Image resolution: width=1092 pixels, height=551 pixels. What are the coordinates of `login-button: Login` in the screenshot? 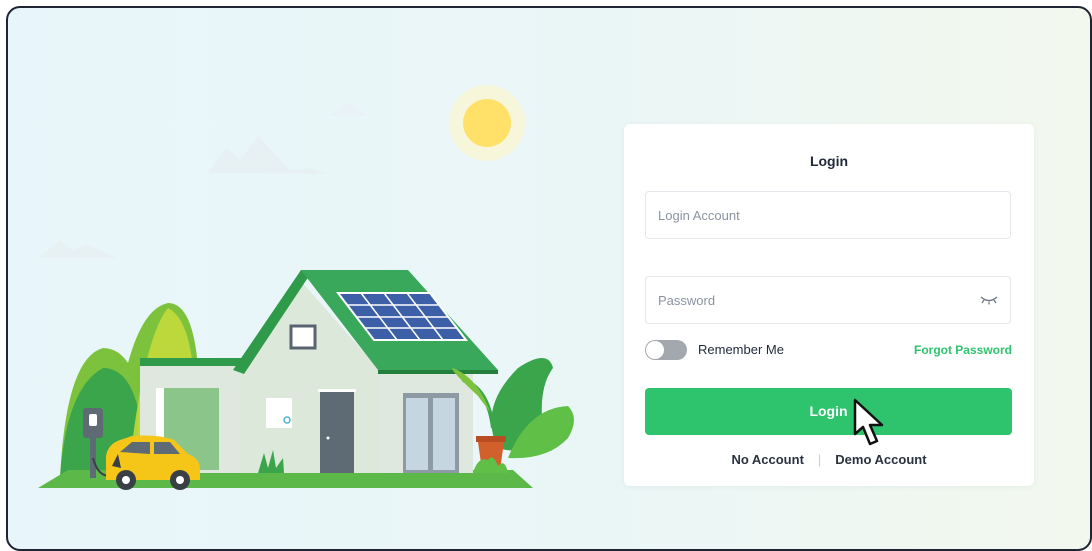 It's located at (828, 411).